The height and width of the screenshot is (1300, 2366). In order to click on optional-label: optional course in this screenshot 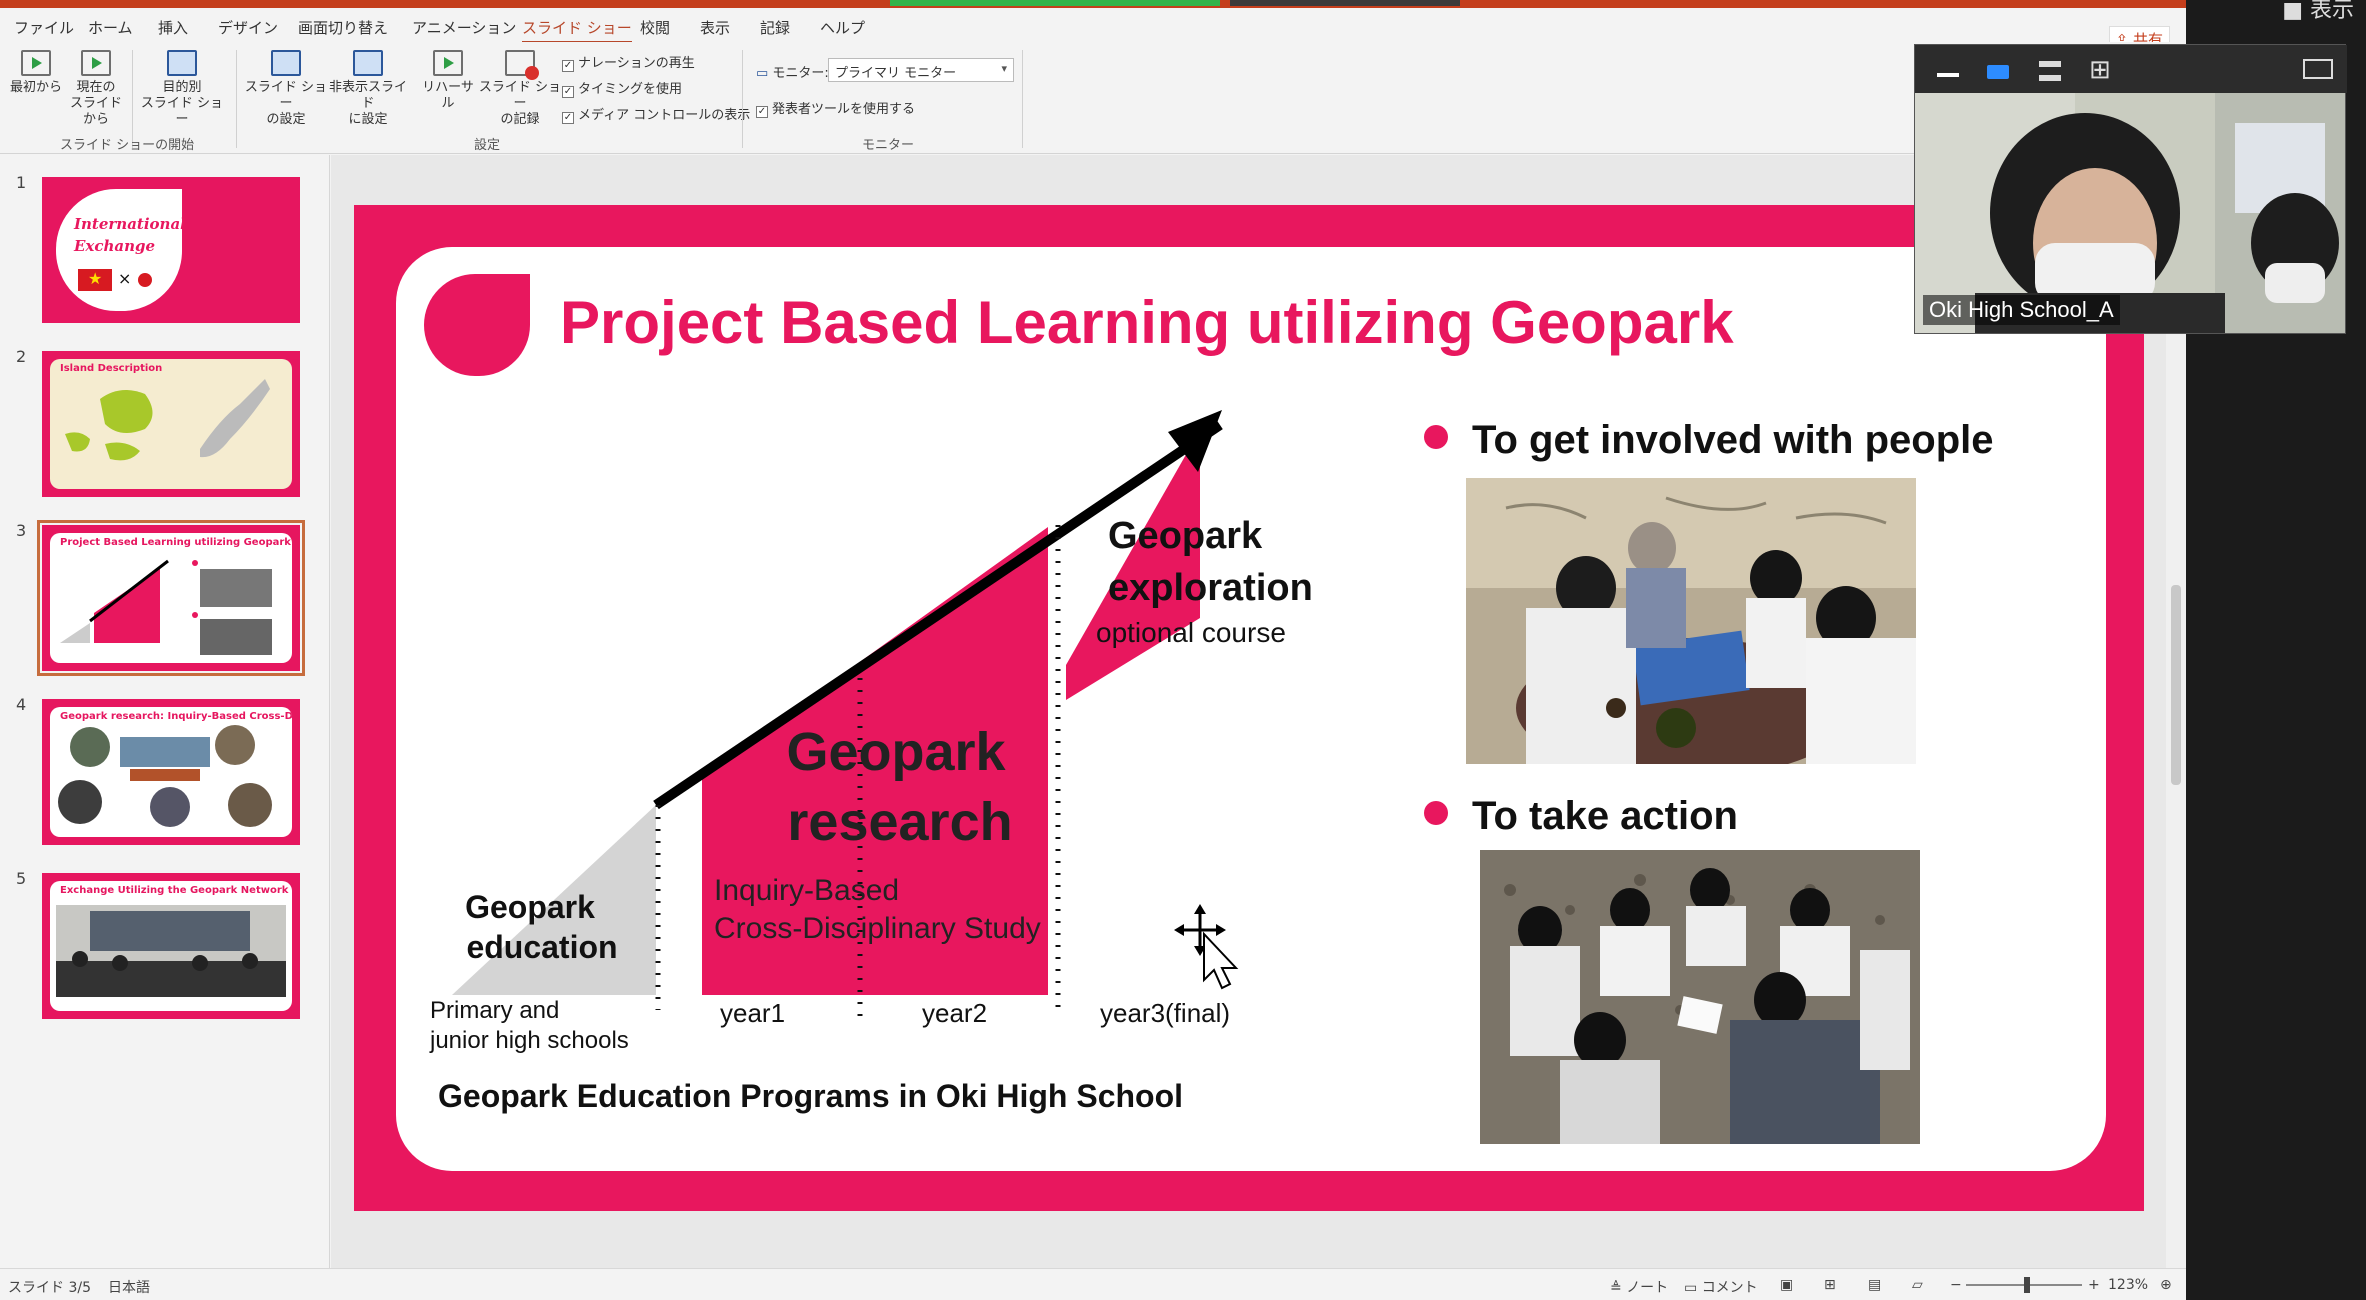, I will do `click(1191, 632)`.